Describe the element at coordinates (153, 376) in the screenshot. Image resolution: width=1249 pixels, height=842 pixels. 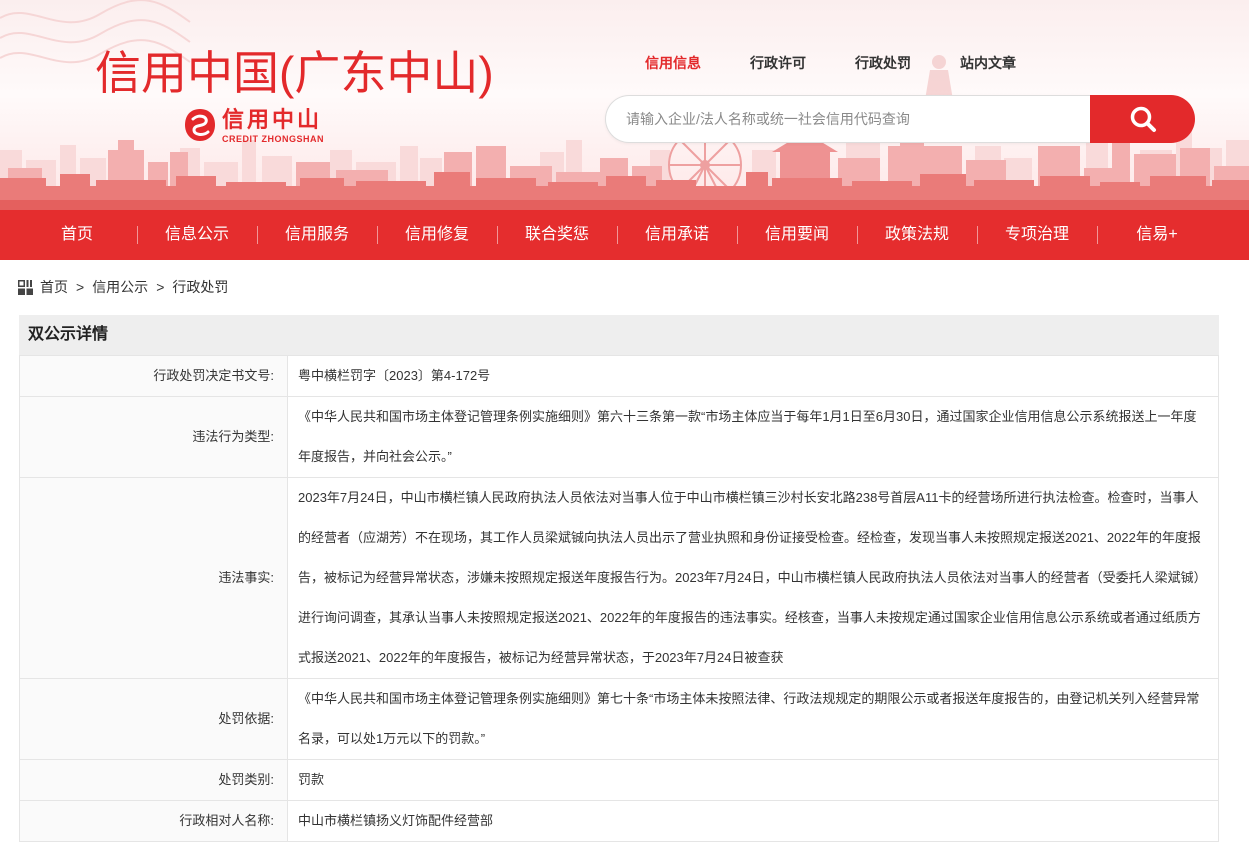
I see `detail-label: 行政处罚决定书文号:` at that location.